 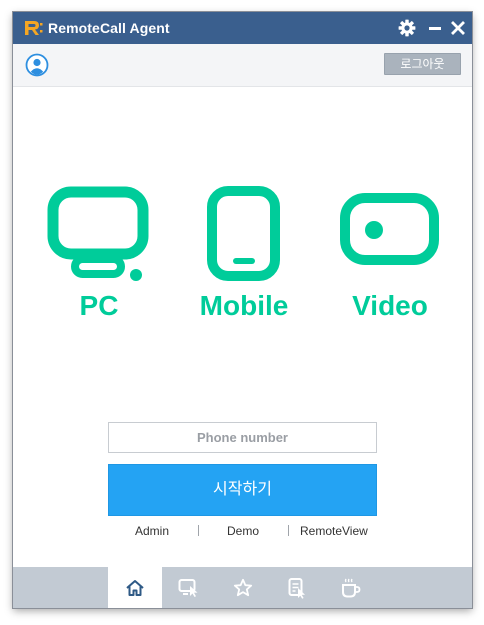 I want to click on nav-favorites, so click(x=243, y=587).